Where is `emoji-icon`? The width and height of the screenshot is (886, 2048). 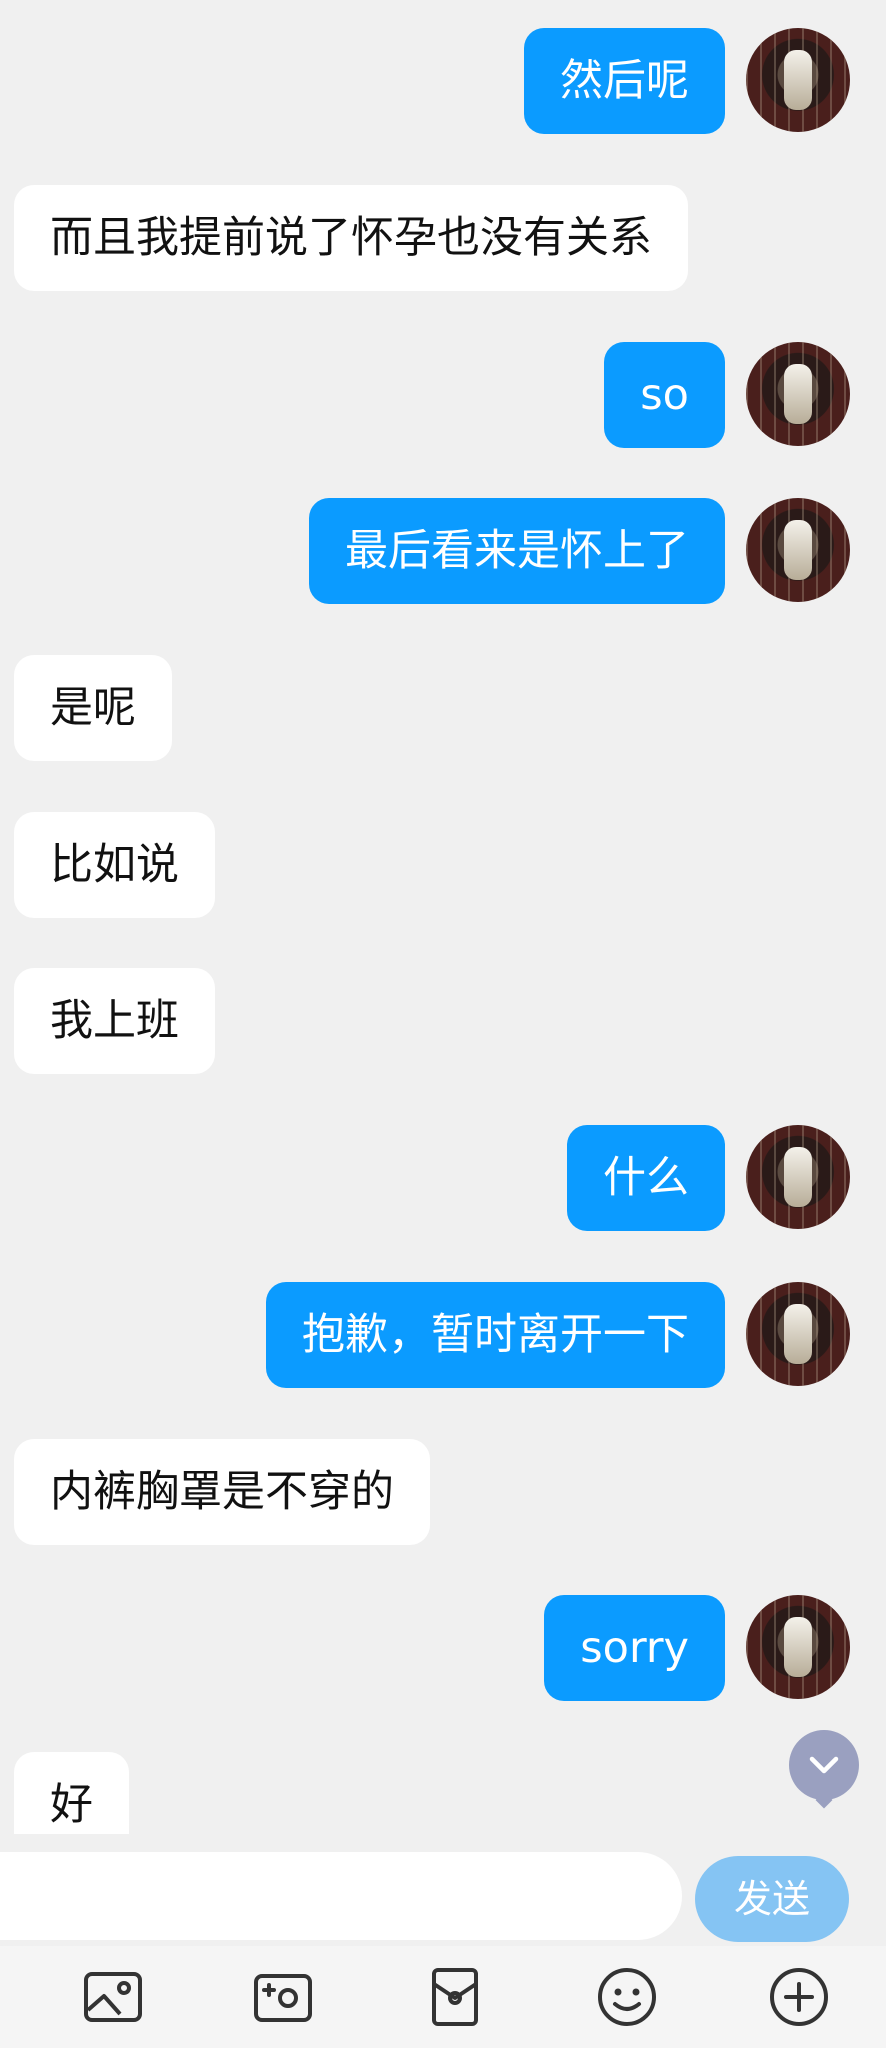
emoji-icon is located at coordinates (627, 1997).